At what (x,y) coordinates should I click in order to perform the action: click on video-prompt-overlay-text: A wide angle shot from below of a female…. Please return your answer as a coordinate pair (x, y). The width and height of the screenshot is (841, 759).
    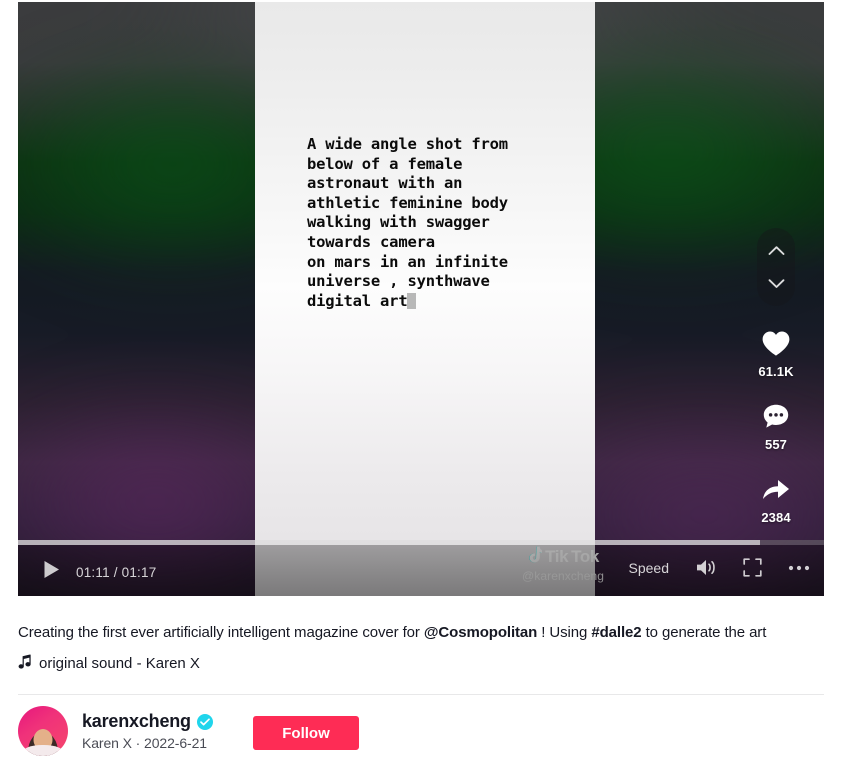
    Looking at the image, I should click on (436, 223).